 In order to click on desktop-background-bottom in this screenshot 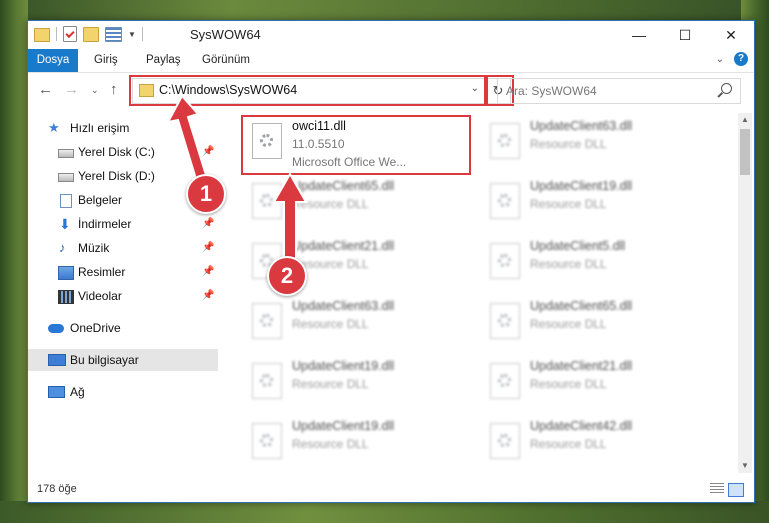, I will do `click(384, 512)`.